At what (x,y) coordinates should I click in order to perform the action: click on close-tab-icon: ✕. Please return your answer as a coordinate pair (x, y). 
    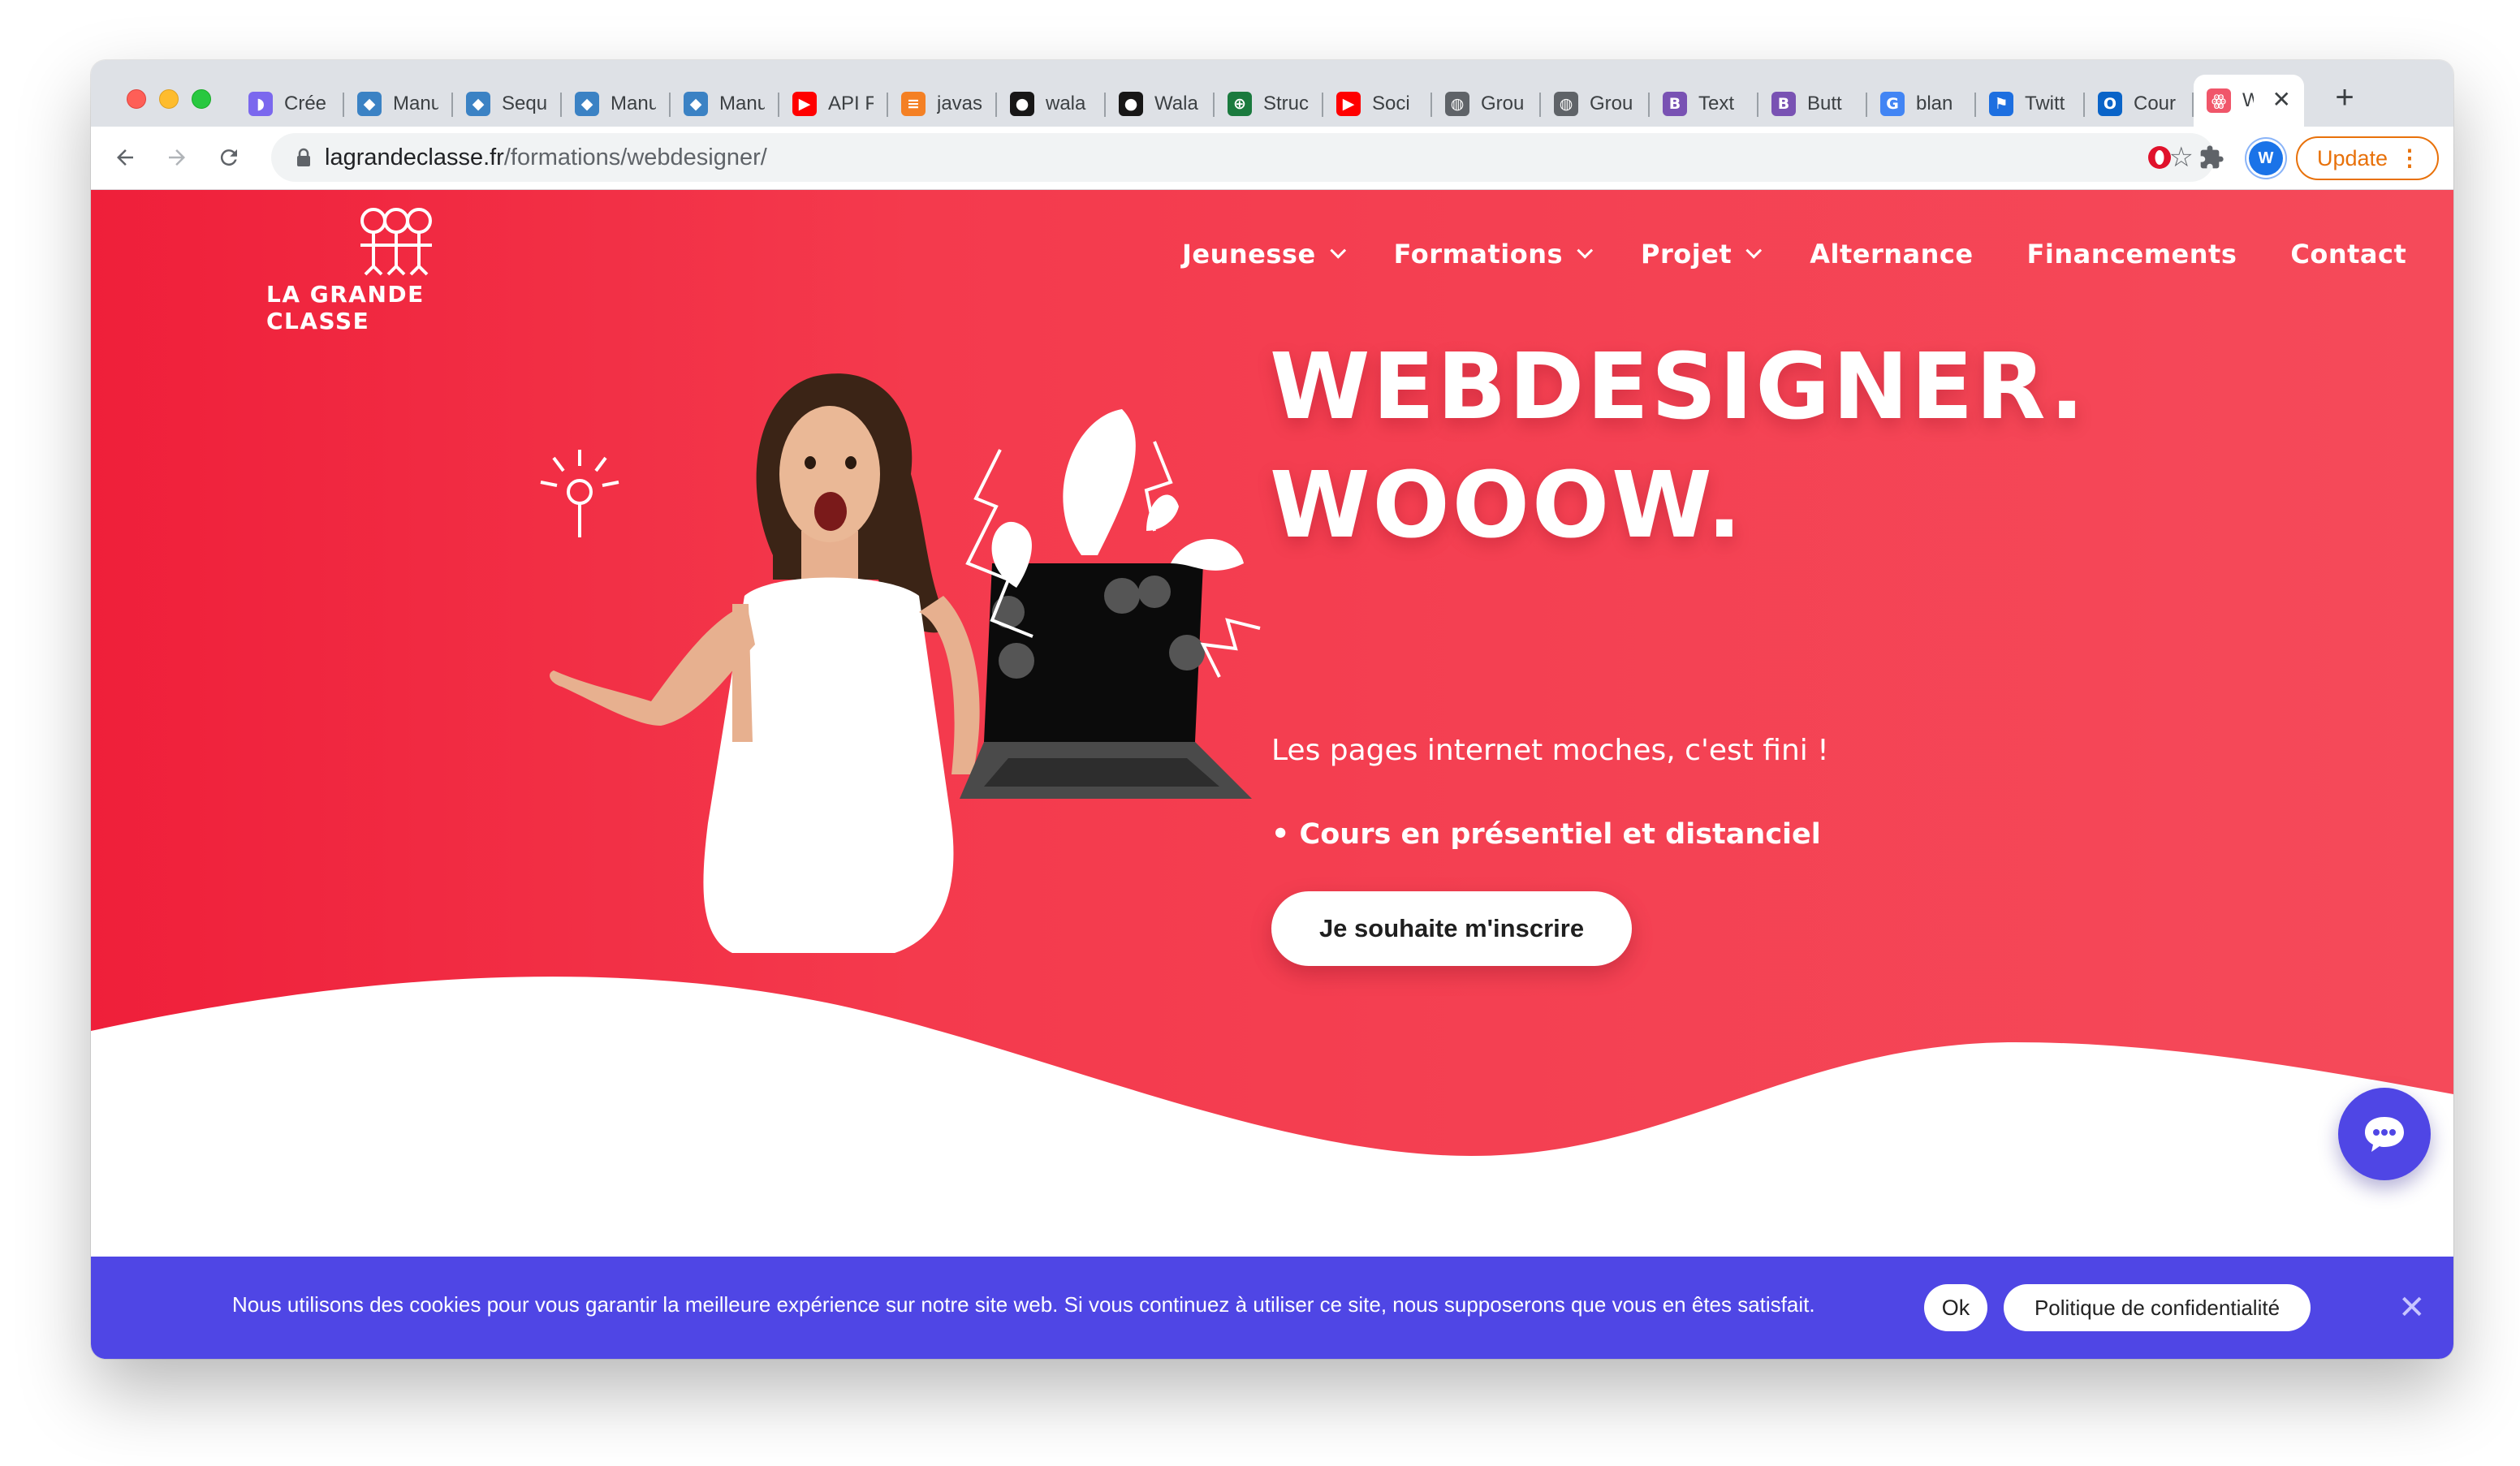
    Looking at the image, I should click on (2282, 99).